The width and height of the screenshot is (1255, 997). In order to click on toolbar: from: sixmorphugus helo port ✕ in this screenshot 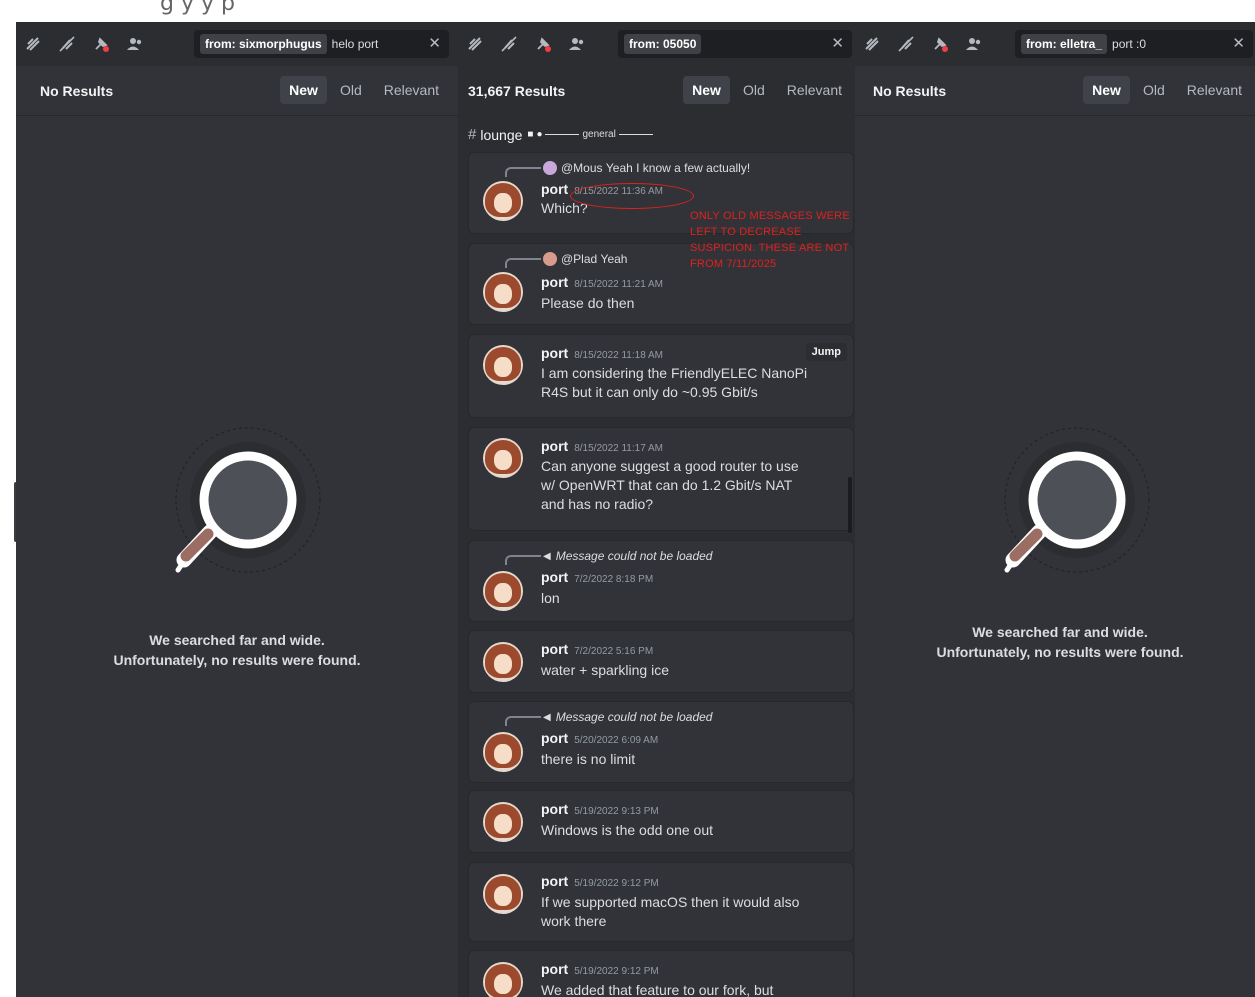, I will do `click(237, 44)`.